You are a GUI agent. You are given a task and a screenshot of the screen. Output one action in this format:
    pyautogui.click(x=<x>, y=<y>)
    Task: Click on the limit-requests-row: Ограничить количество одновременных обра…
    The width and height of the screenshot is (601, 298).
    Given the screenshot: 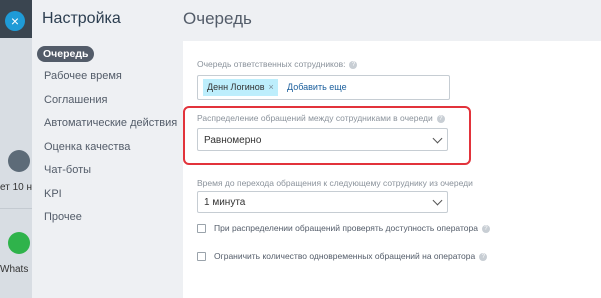 What is the action you would take?
    pyautogui.click(x=342, y=256)
    